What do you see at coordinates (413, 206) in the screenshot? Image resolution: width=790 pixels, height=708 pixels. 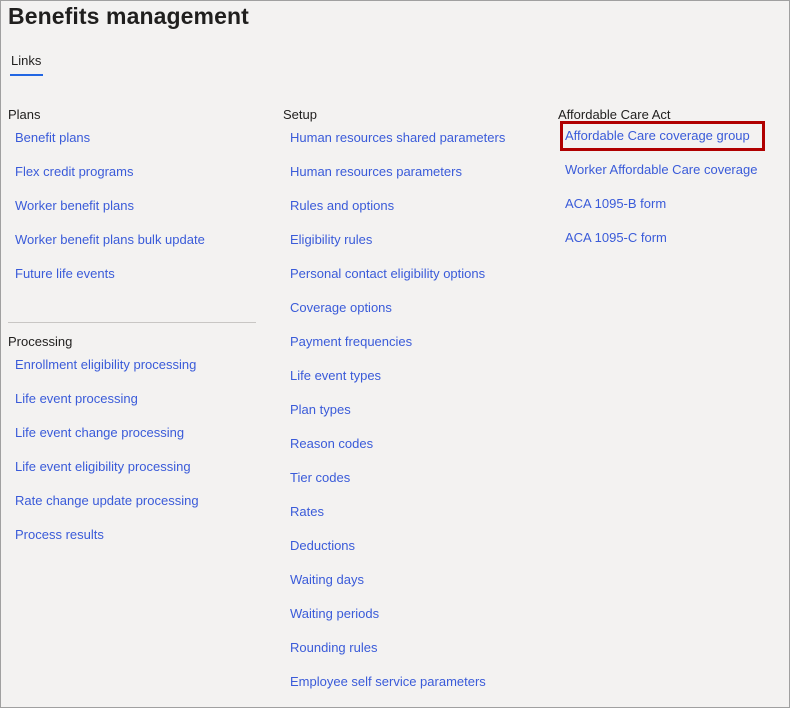 I see `link-rules-and-options: Rules and options` at bounding box center [413, 206].